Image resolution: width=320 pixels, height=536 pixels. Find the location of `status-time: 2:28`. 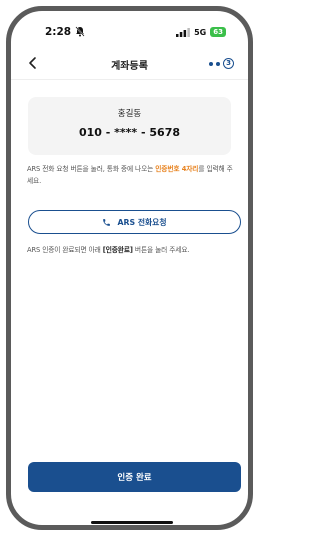

status-time: 2:28 is located at coordinates (58, 32).